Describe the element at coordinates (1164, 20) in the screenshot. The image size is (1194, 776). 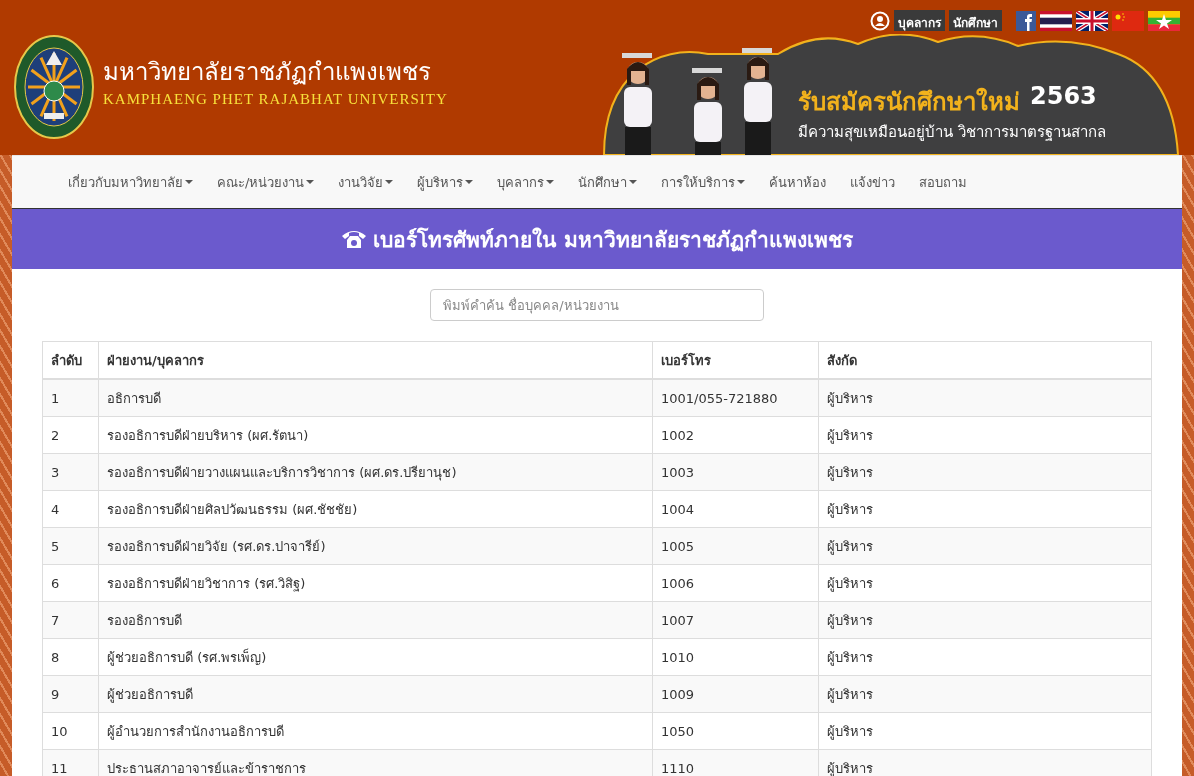
I see `myanmar-flag-icon` at that location.